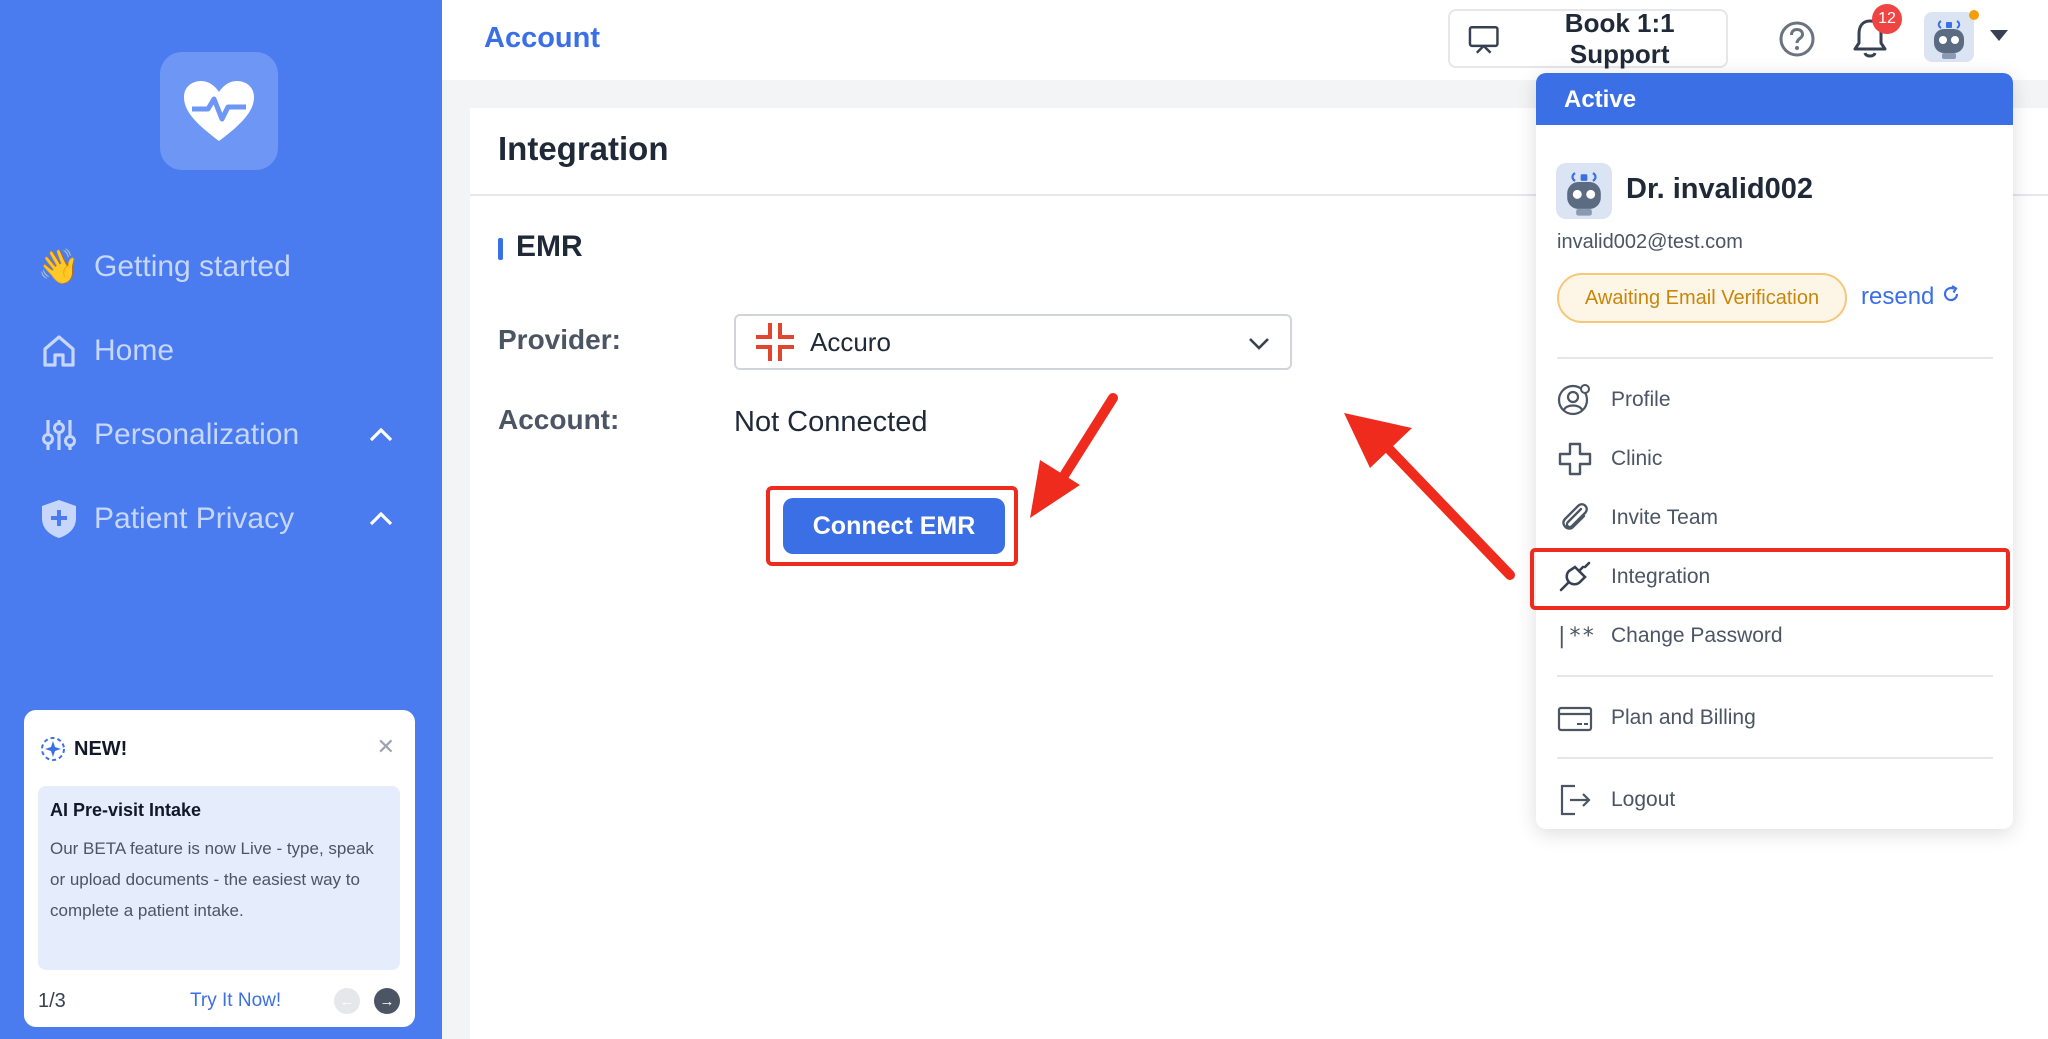 The width and height of the screenshot is (2048, 1039). Describe the element at coordinates (1575, 518) in the screenshot. I see `paperclip-icon` at that location.